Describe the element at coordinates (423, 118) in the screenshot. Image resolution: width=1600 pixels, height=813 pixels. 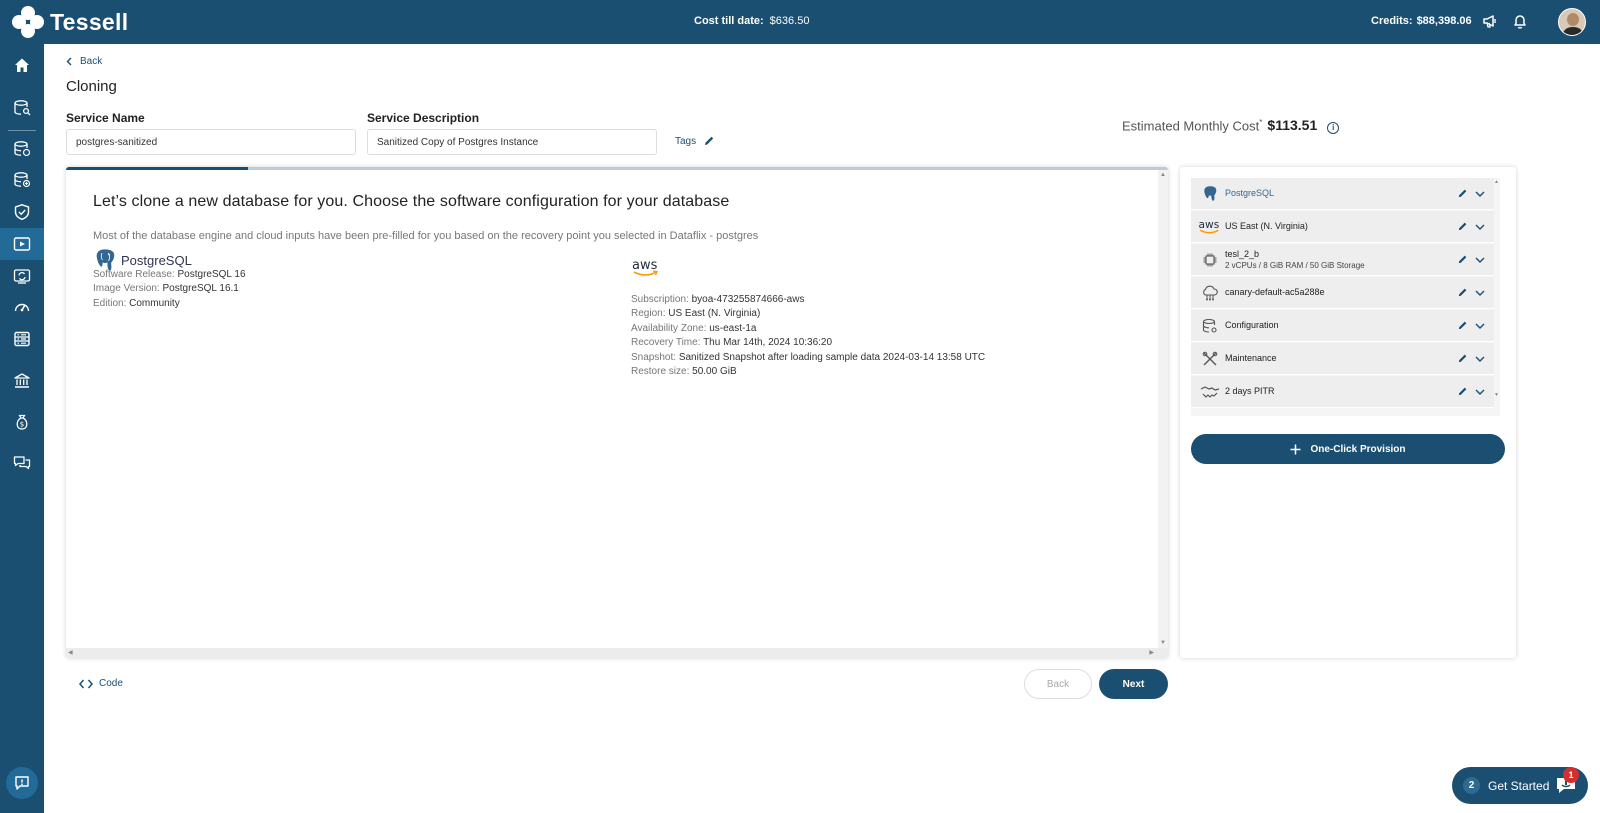
I see `service-description-label: Service Description` at that location.